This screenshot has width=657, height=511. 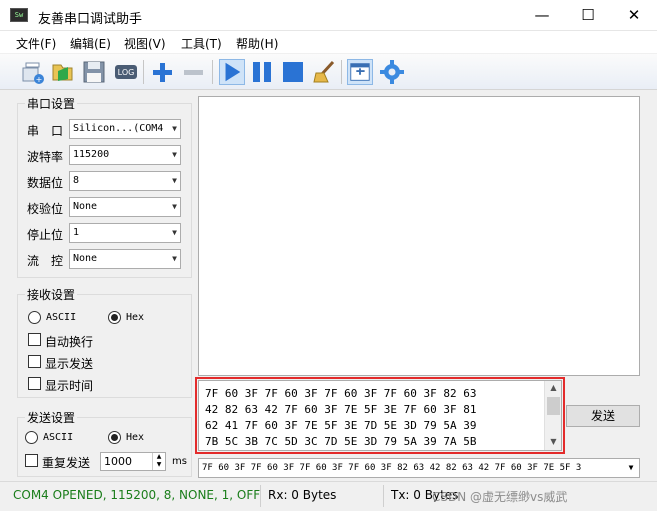 What do you see at coordinates (588, 15) in the screenshot?
I see `maximize-icon: ☐` at bounding box center [588, 15].